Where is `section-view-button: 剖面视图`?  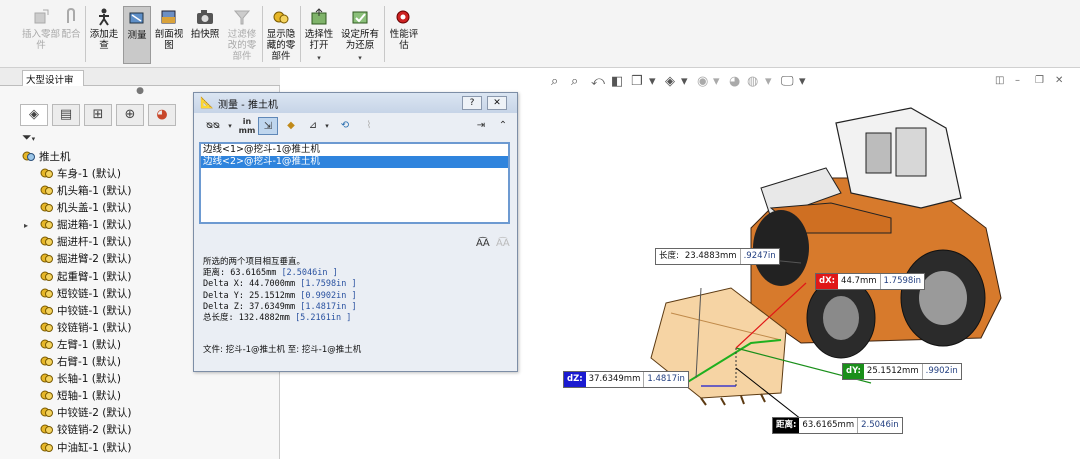 section-view-button: 剖面视图 is located at coordinates (169, 35).